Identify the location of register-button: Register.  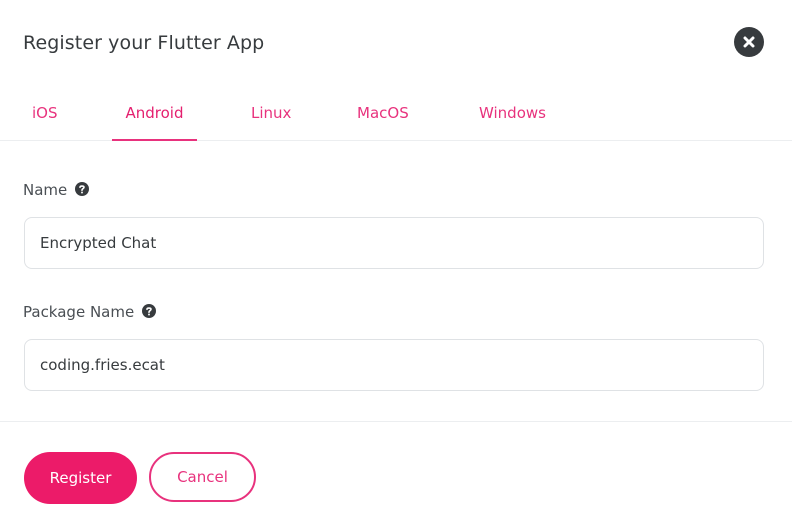
(80, 478).